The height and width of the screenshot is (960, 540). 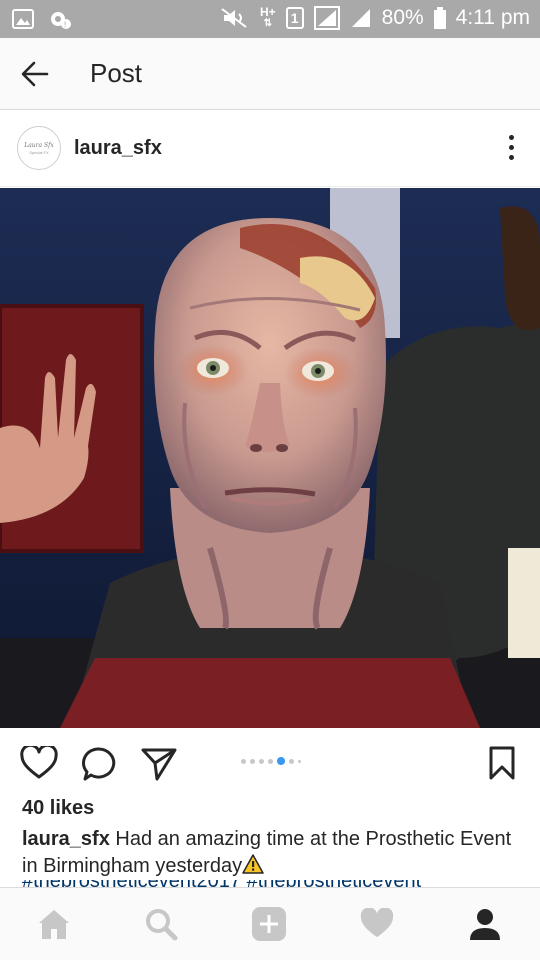 I want to click on status-bar: ! H+ ⇅ 1 80% 4:11 pm, so click(x=270, y=19).